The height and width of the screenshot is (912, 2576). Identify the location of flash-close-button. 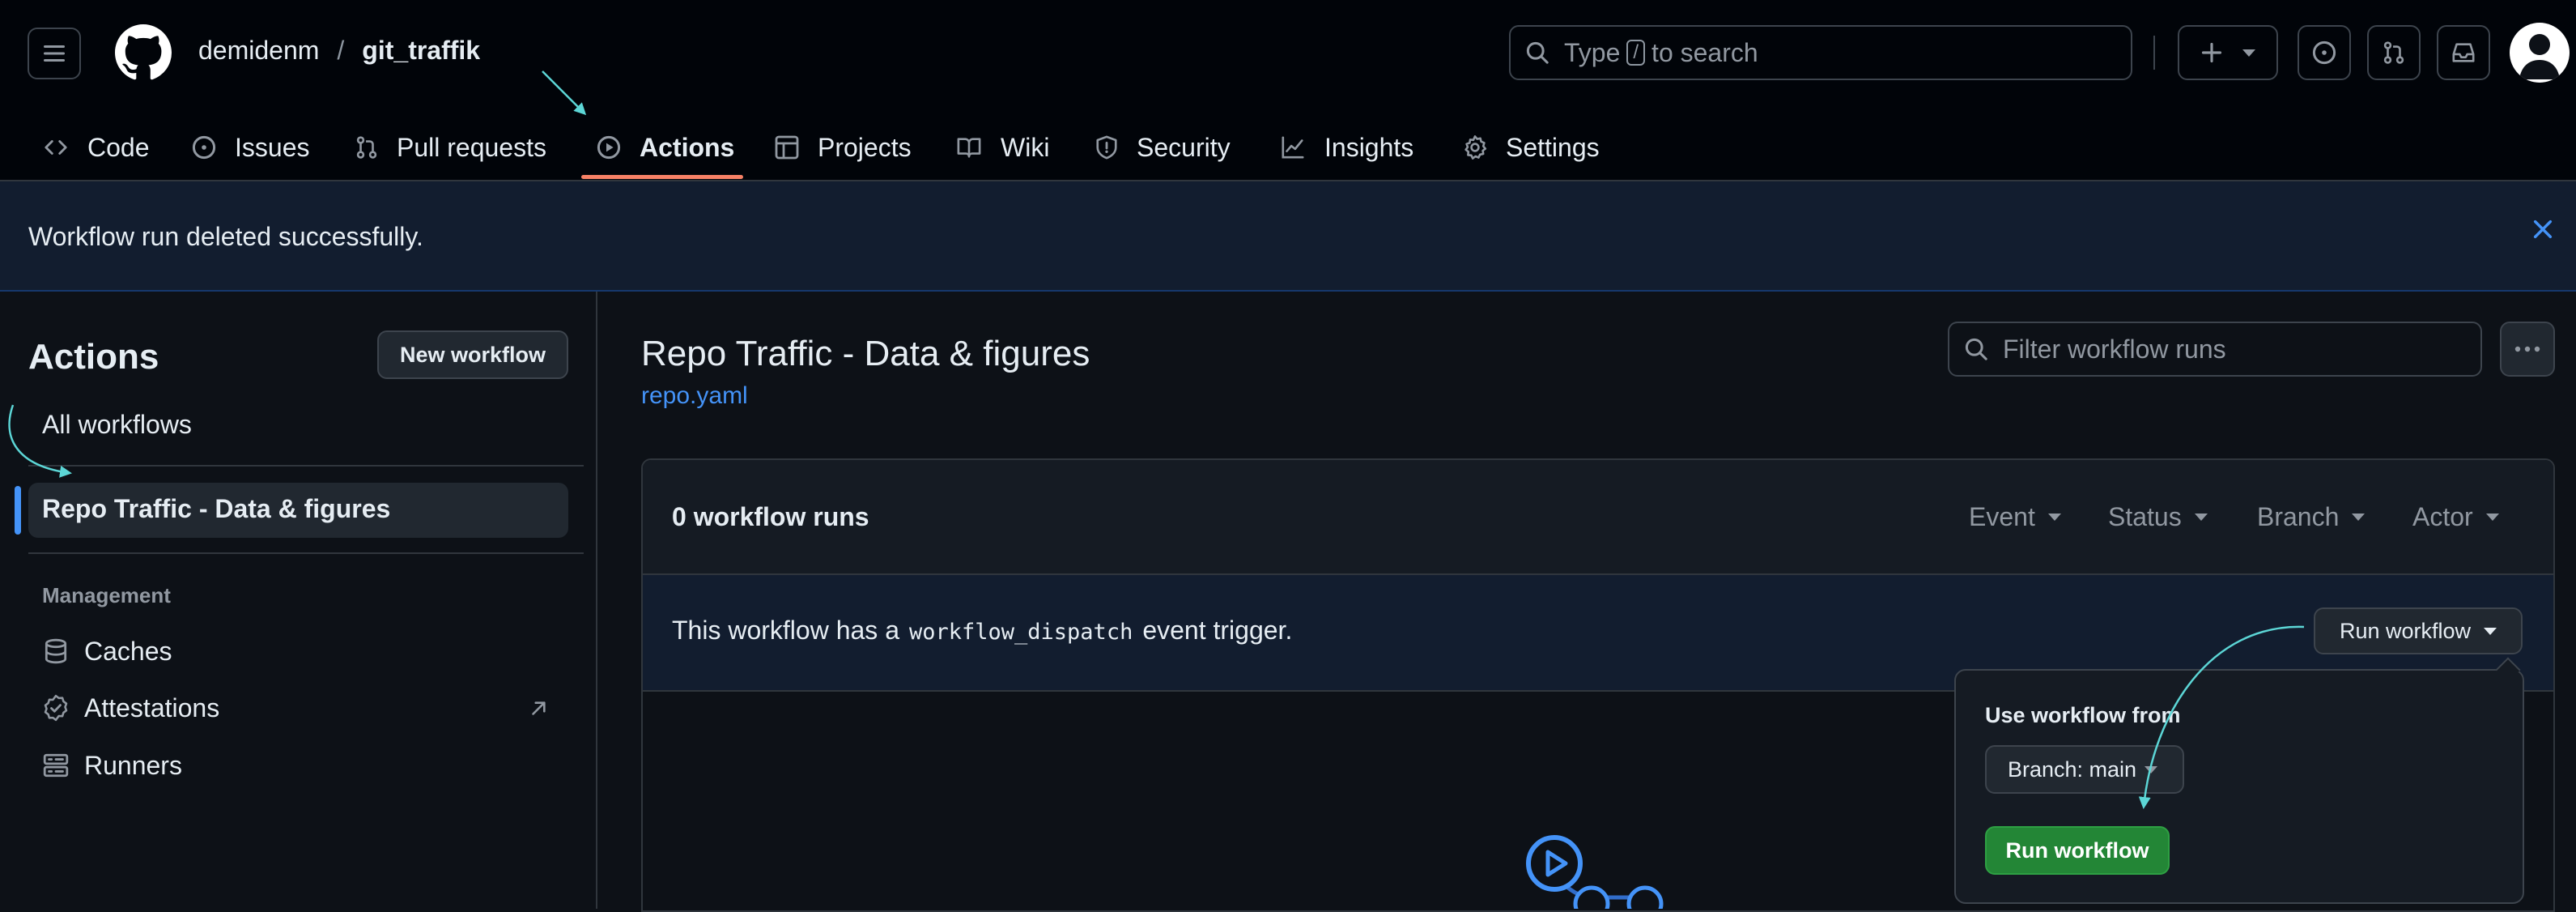
(2543, 229).